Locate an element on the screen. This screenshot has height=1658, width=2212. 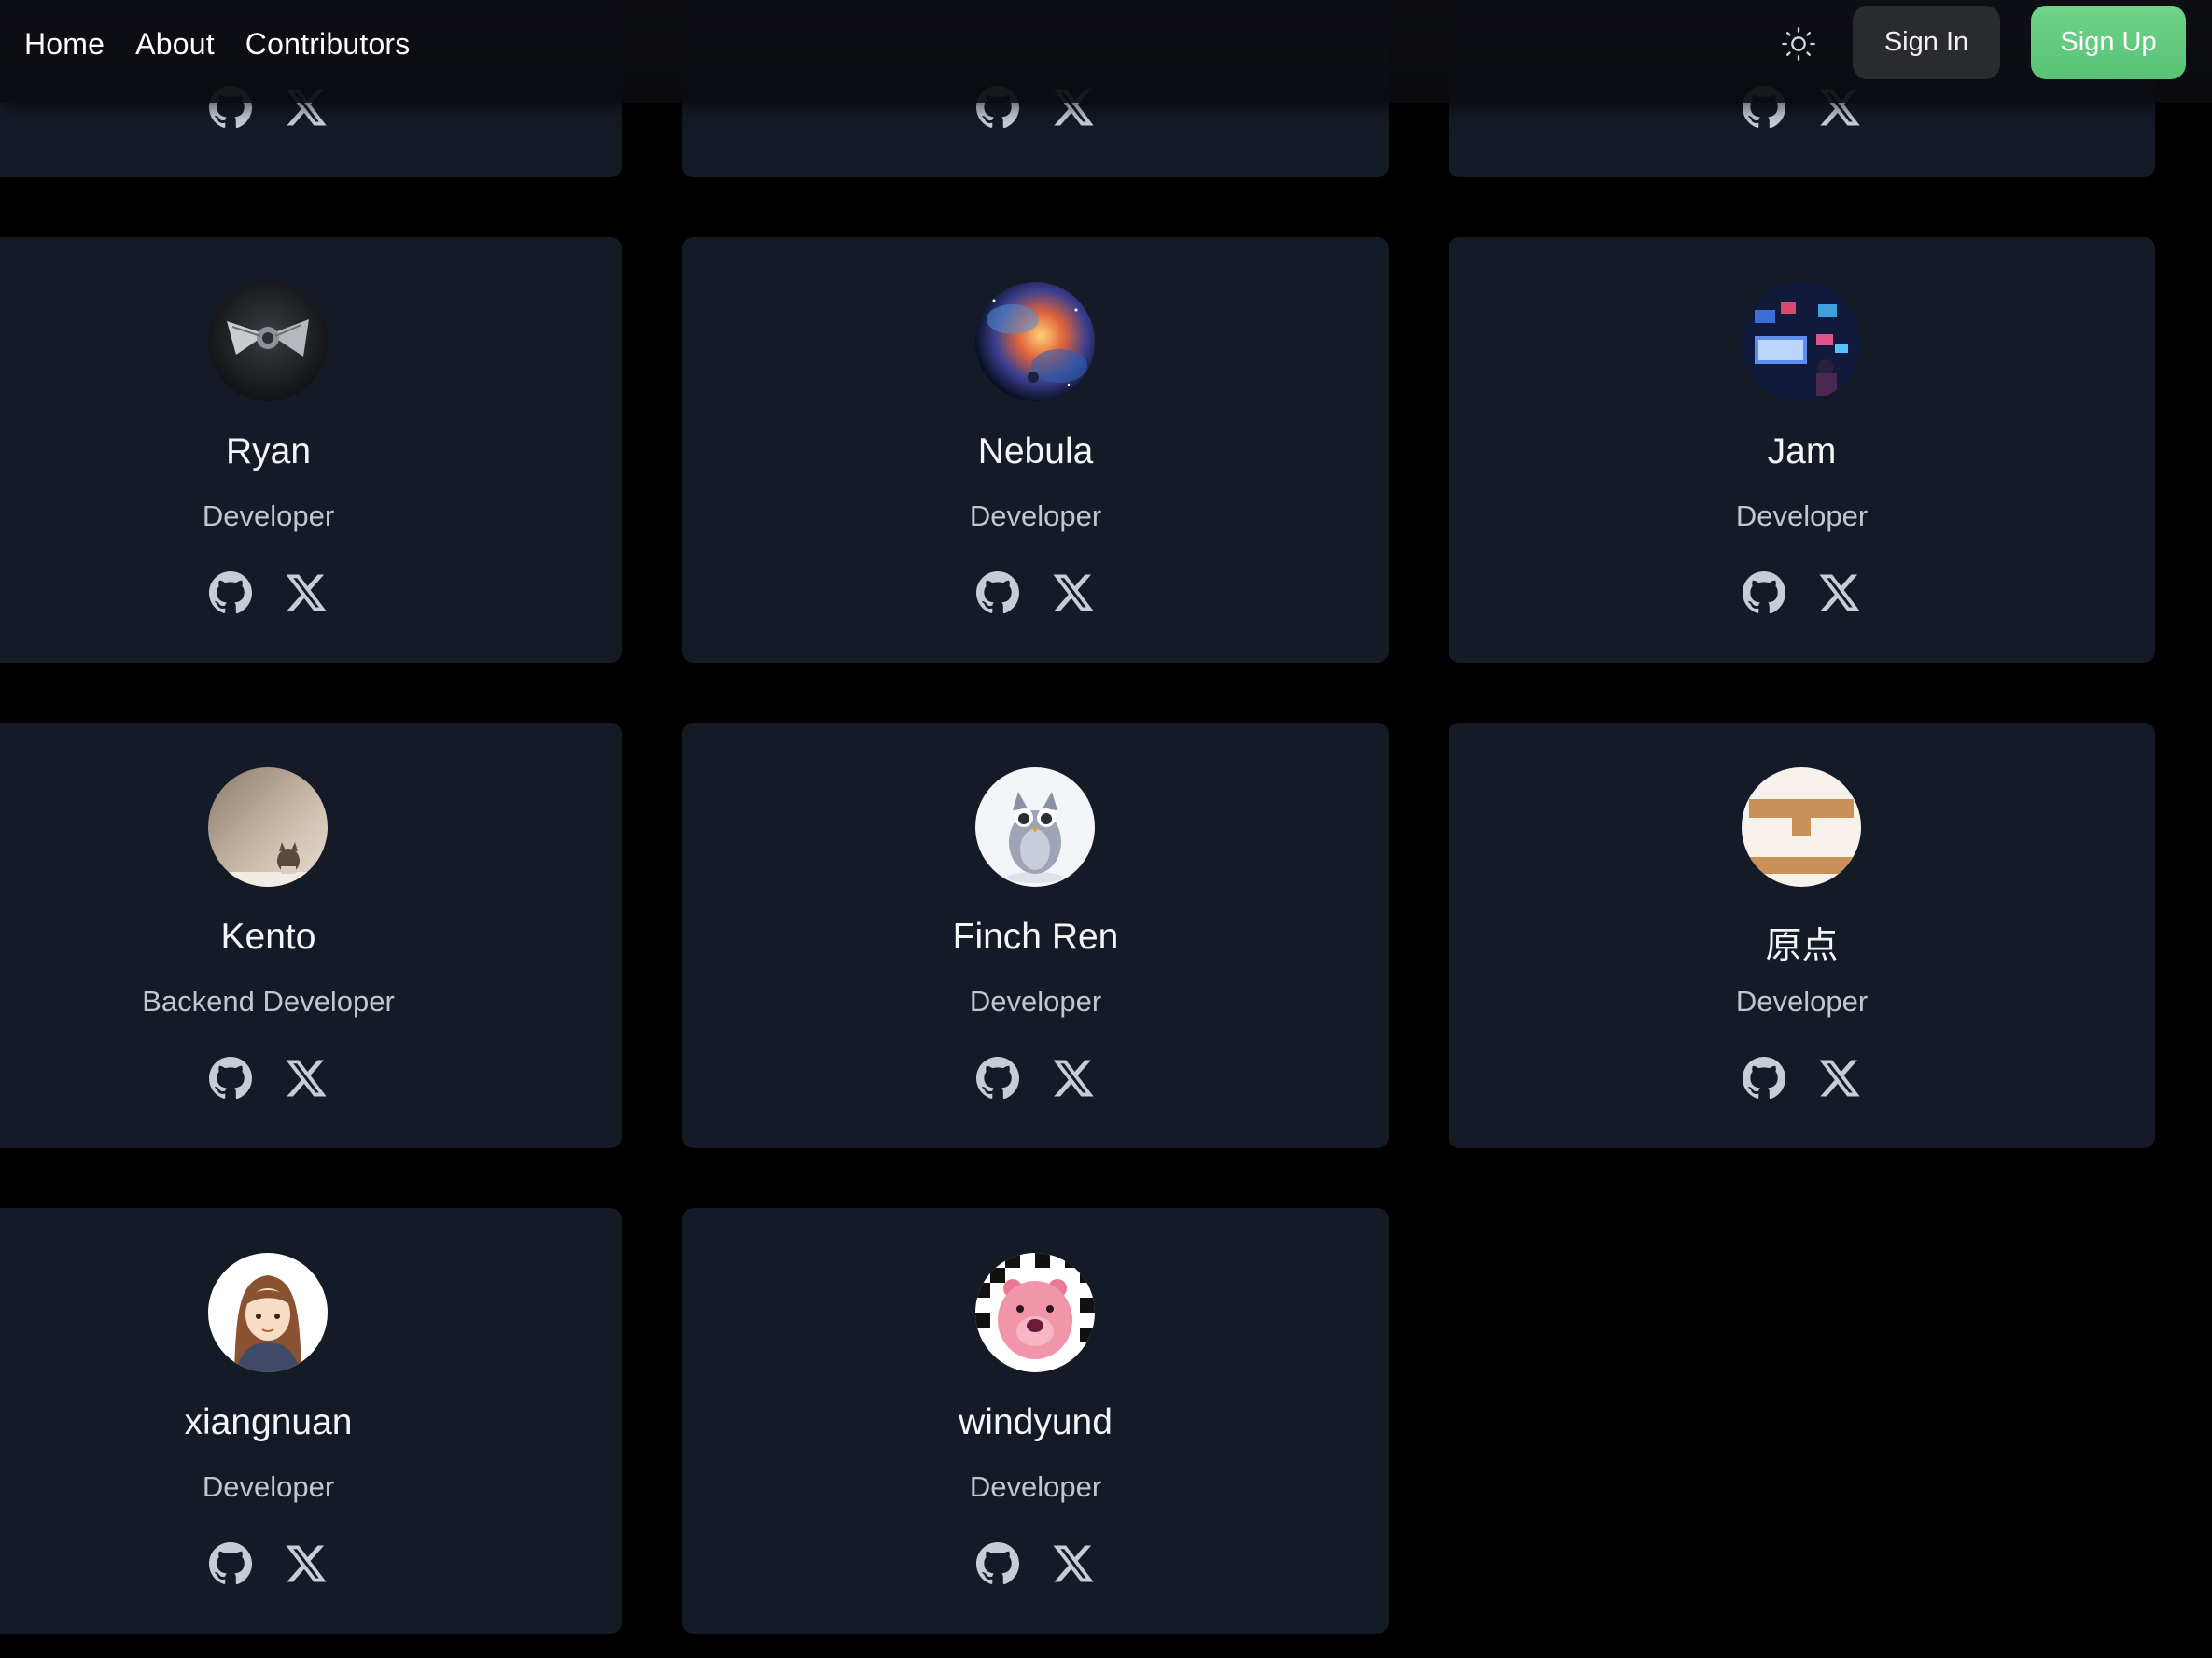
contributor-card: Ryan Developer is located at coordinates (311, 450).